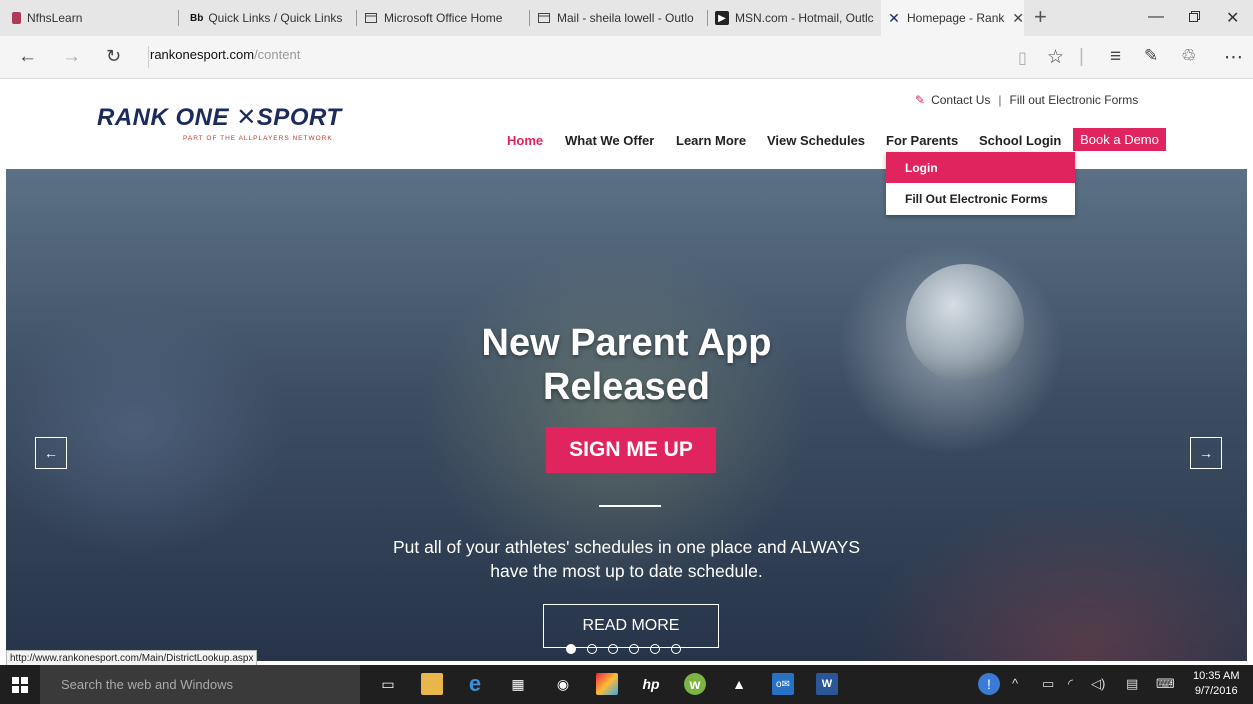 Image resolution: width=1253 pixels, height=704 pixels. Describe the element at coordinates (51, 453) in the screenshot. I see `prev-slide-arrow-icon: ←` at that location.